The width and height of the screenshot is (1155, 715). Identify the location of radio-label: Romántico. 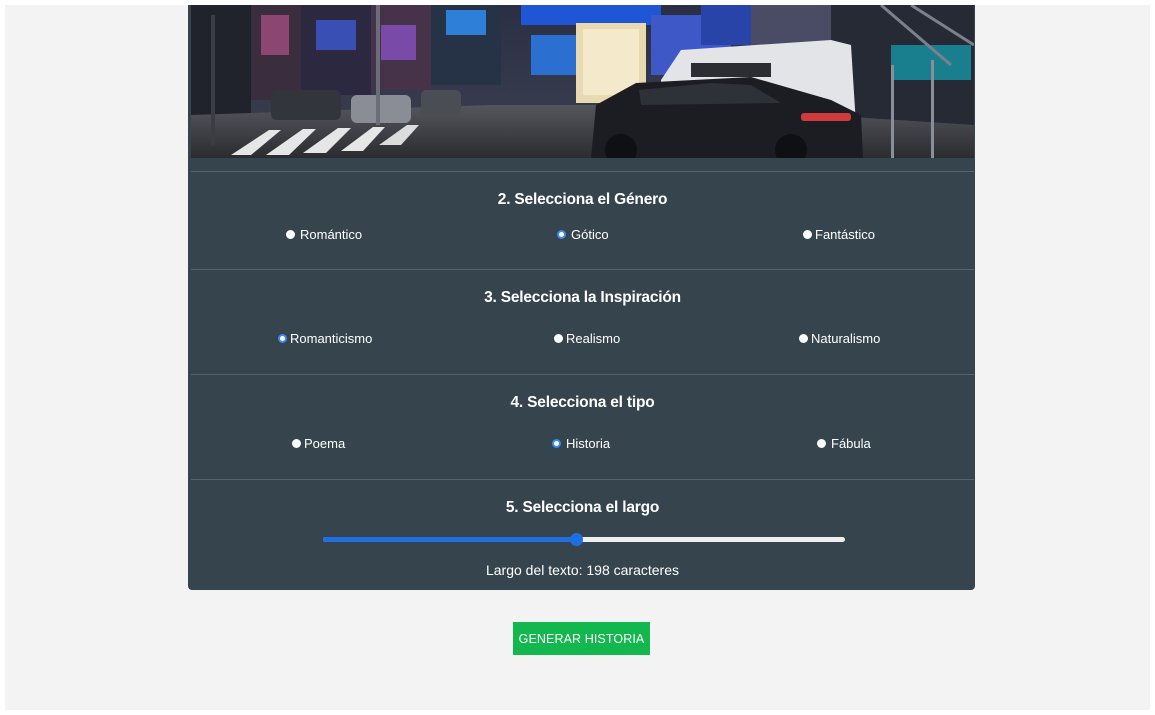
(331, 234).